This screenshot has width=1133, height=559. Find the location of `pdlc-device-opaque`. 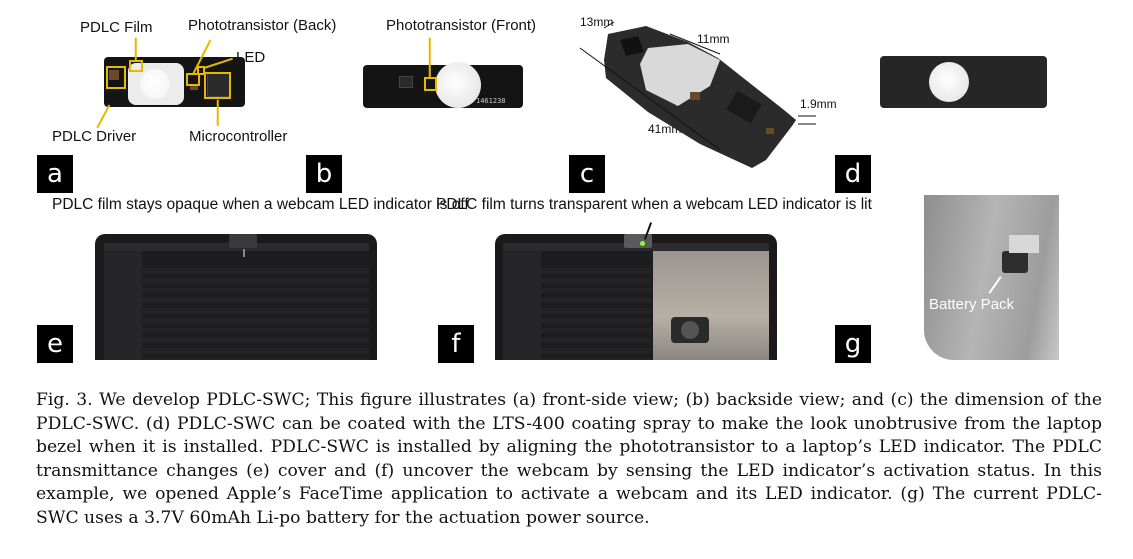

pdlc-device-opaque is located at coordinates (243, 241).